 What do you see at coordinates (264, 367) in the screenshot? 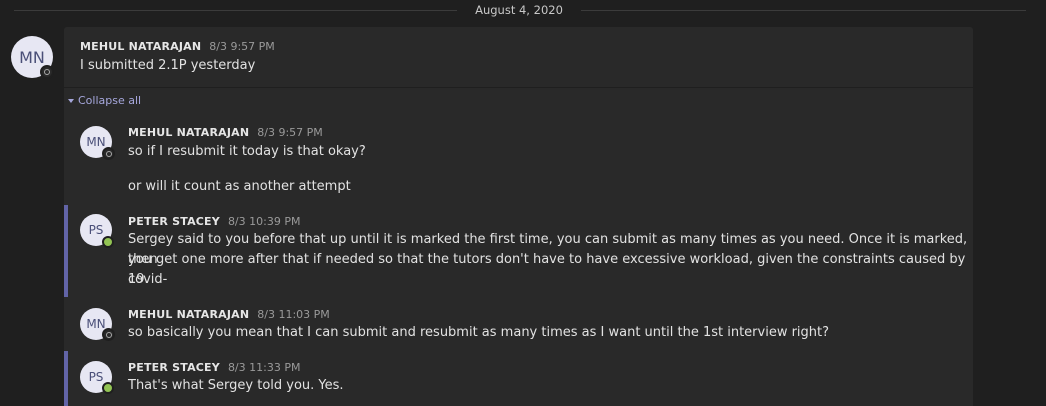
I see `timestamp: 8/3 11:33 PM` at bounding box center [264, 367].